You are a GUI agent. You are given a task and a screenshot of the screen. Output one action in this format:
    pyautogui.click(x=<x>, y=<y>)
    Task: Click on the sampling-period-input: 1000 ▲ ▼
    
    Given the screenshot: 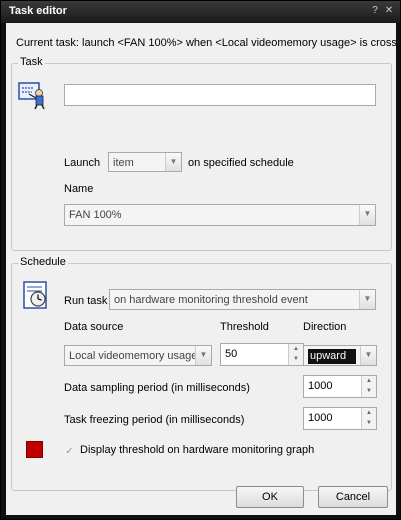 What is the action you would take?
    pyautogui.click(x=340, y=386)
    